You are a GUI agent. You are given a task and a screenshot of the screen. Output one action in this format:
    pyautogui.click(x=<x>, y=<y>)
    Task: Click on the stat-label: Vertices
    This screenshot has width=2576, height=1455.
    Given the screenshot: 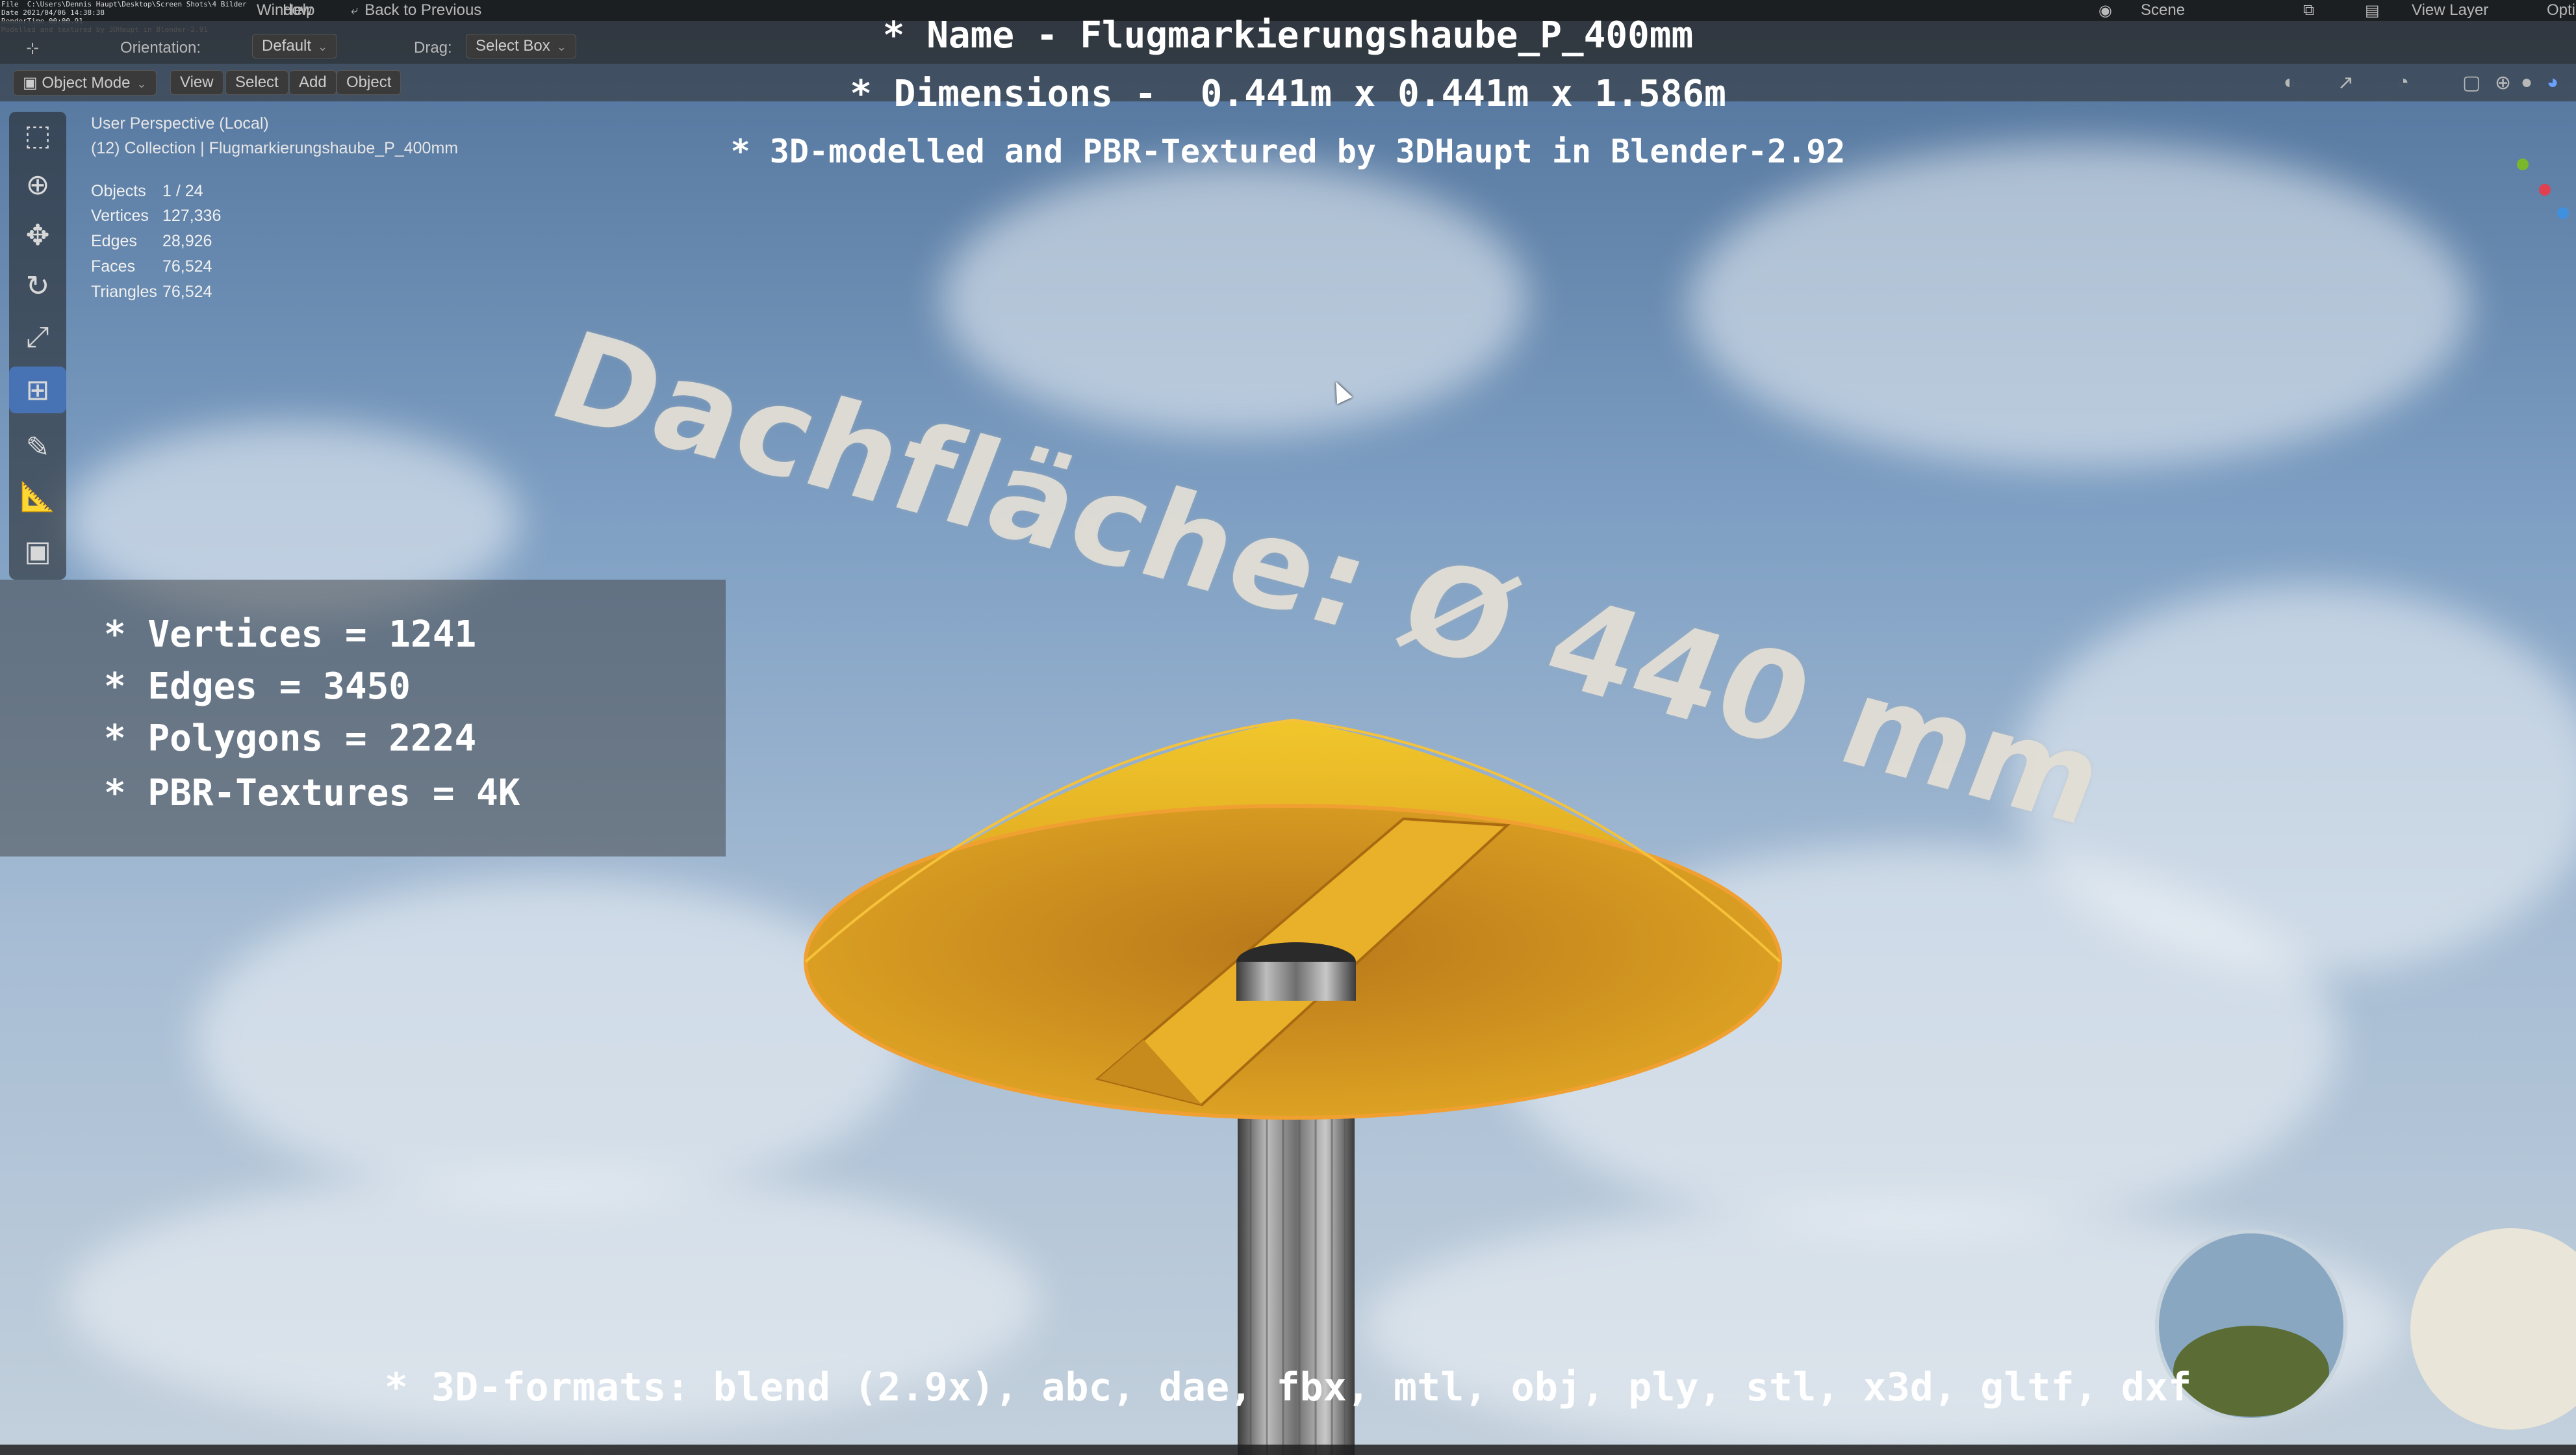 What is the action you would take?
    pyautogui.click(x=120, y=216)
    